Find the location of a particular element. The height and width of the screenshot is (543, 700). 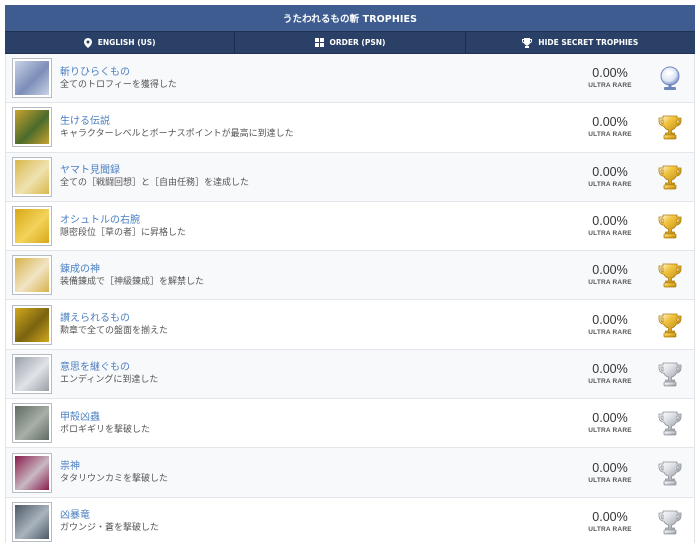

trophy-info: 讃えられるもの 勲章で全ての盤面を揃えた is located at coordinates (320, 324).